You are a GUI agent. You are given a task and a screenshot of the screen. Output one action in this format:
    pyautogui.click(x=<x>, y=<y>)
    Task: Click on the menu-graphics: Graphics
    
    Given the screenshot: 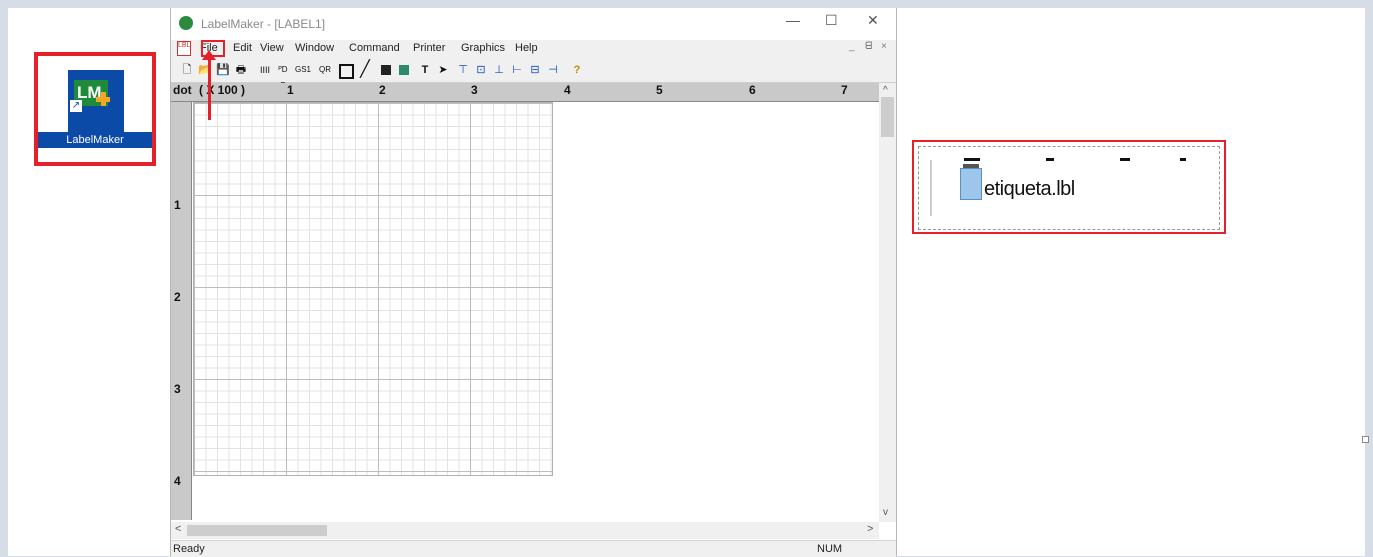 What is the action you would take?
    pyautogui.click(x=483, y=48)
    